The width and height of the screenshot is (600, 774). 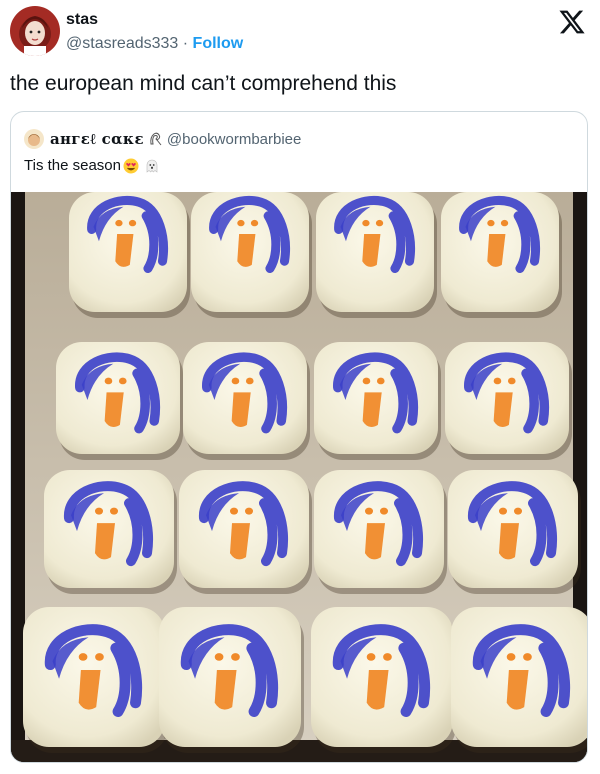 What do you see at coordinates (131, 166) in the screenshot?
I see `heart-eyes-emoji-icon` at bounding box center [131, 166].